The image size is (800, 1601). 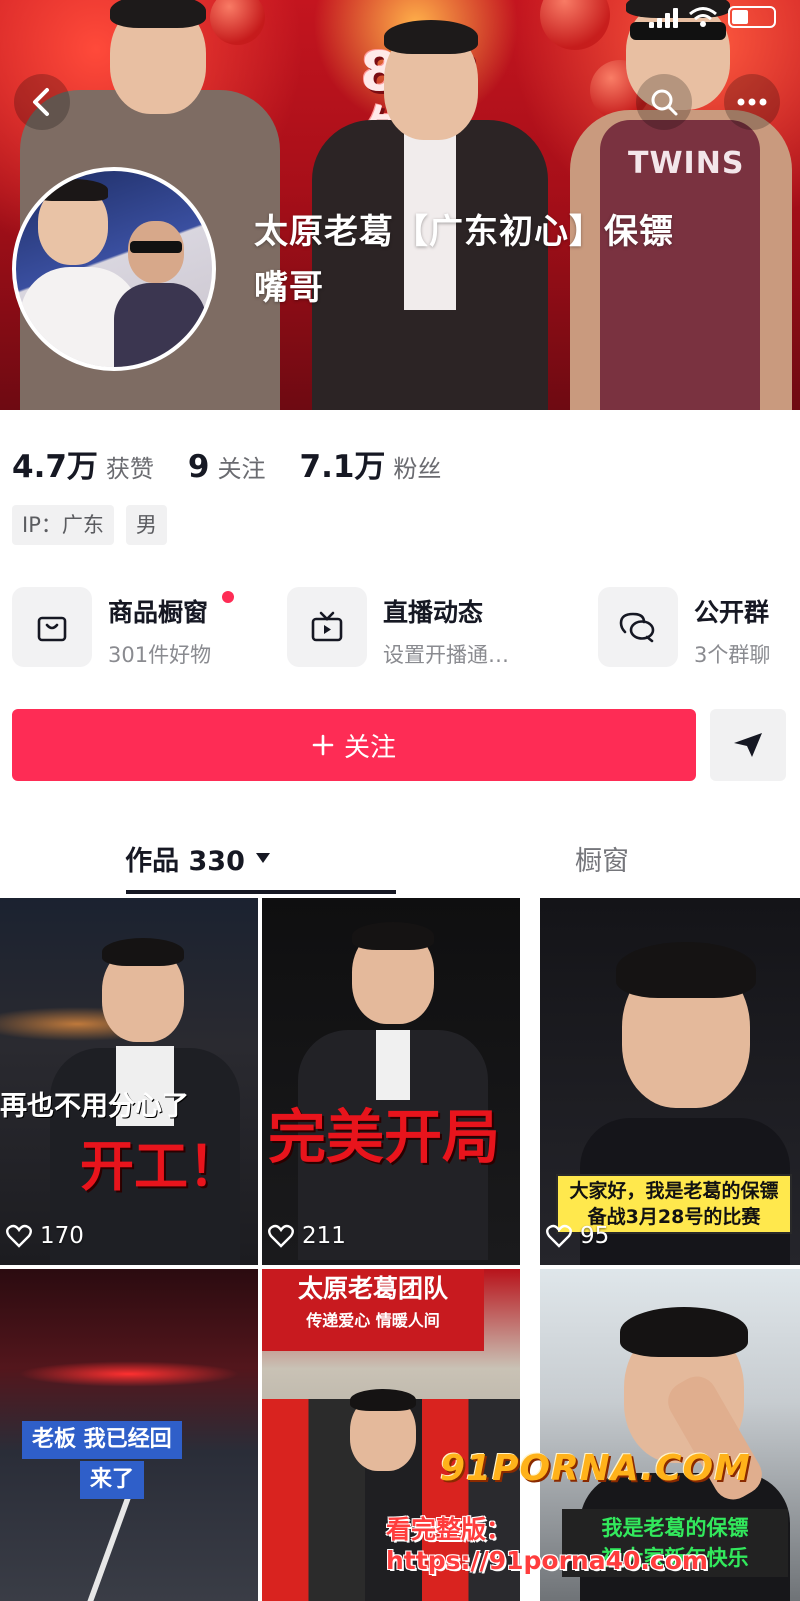 What do you see at coordinates (417, 469) in the screenshot?
I see `stat-followers-label: 粉丝` at bounding box center [417, 469].